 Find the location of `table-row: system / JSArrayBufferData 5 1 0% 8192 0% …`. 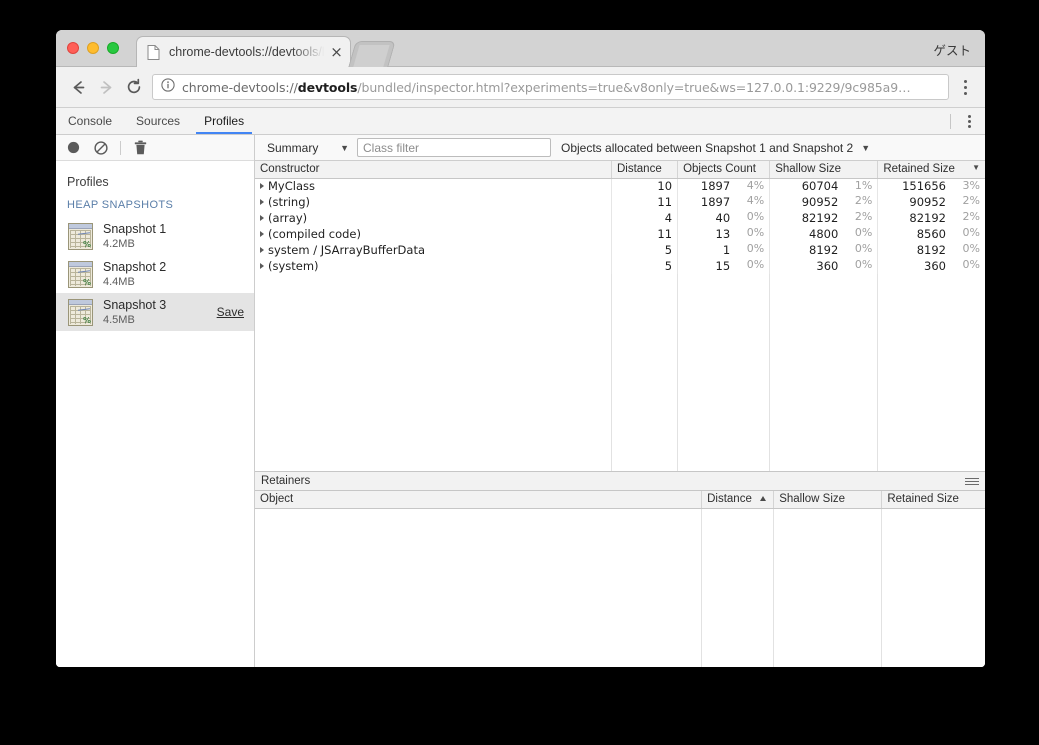

table-row: system / JSArrayBufferData 5 1 0% 8192 0% … is located at coordinates (620, 250).